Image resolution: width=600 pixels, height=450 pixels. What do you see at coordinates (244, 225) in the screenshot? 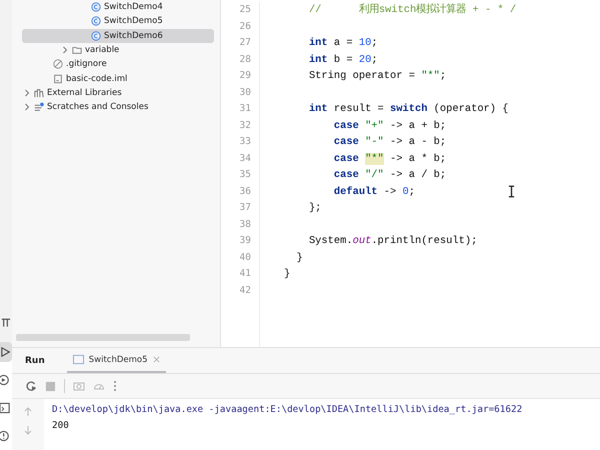
I see `line-number: 38` at bounding box center [244, 225].